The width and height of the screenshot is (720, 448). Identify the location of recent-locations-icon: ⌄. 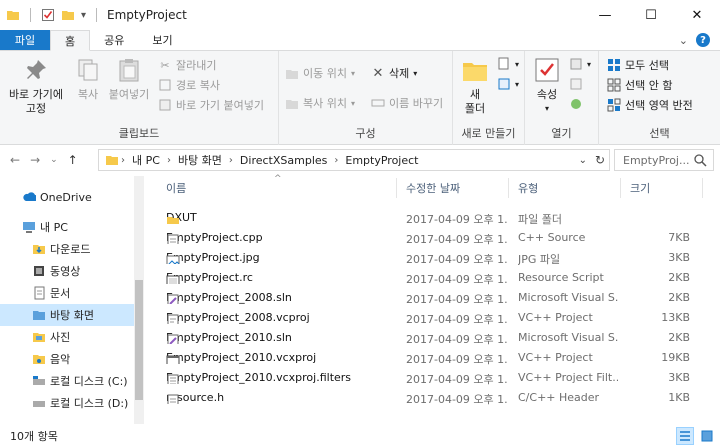
(54, 160).